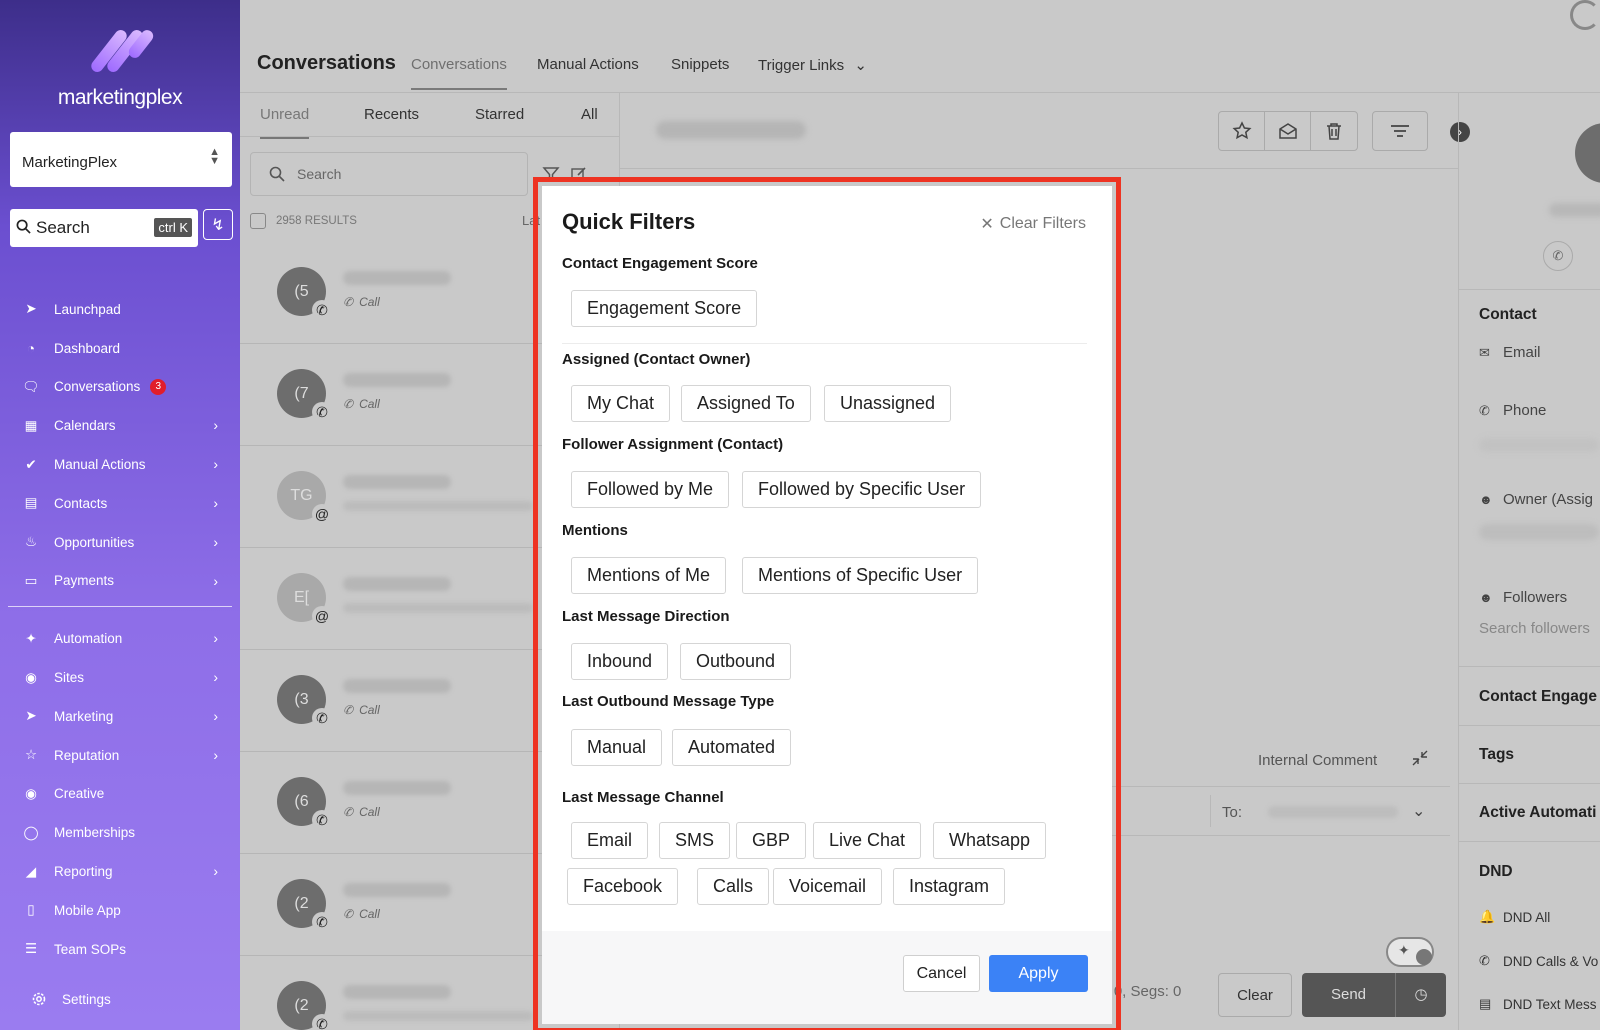 The image size is (1600, 1030). I want to click on chip-my-chat: My Chat, so click(621, 403).